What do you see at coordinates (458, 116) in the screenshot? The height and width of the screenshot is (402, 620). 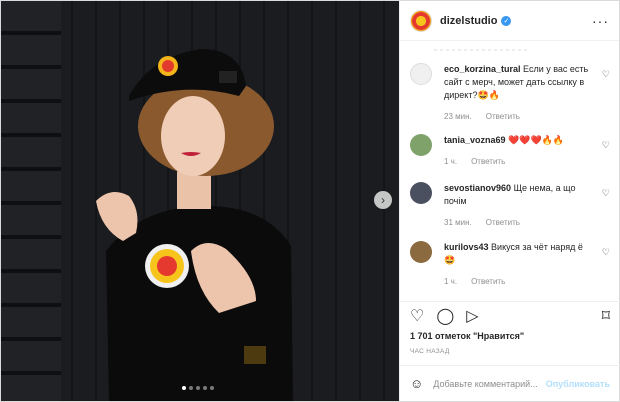 I see `comment-time: 23 мин.` at bounding box center [458, 116].